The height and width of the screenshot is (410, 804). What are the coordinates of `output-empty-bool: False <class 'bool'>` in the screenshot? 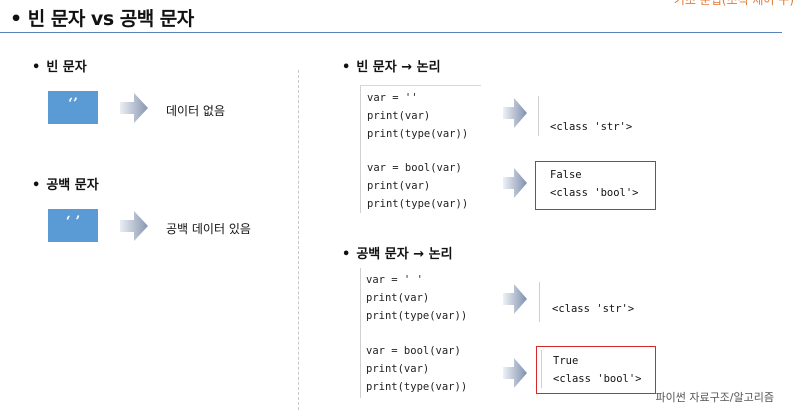 It's located at (594, 184).